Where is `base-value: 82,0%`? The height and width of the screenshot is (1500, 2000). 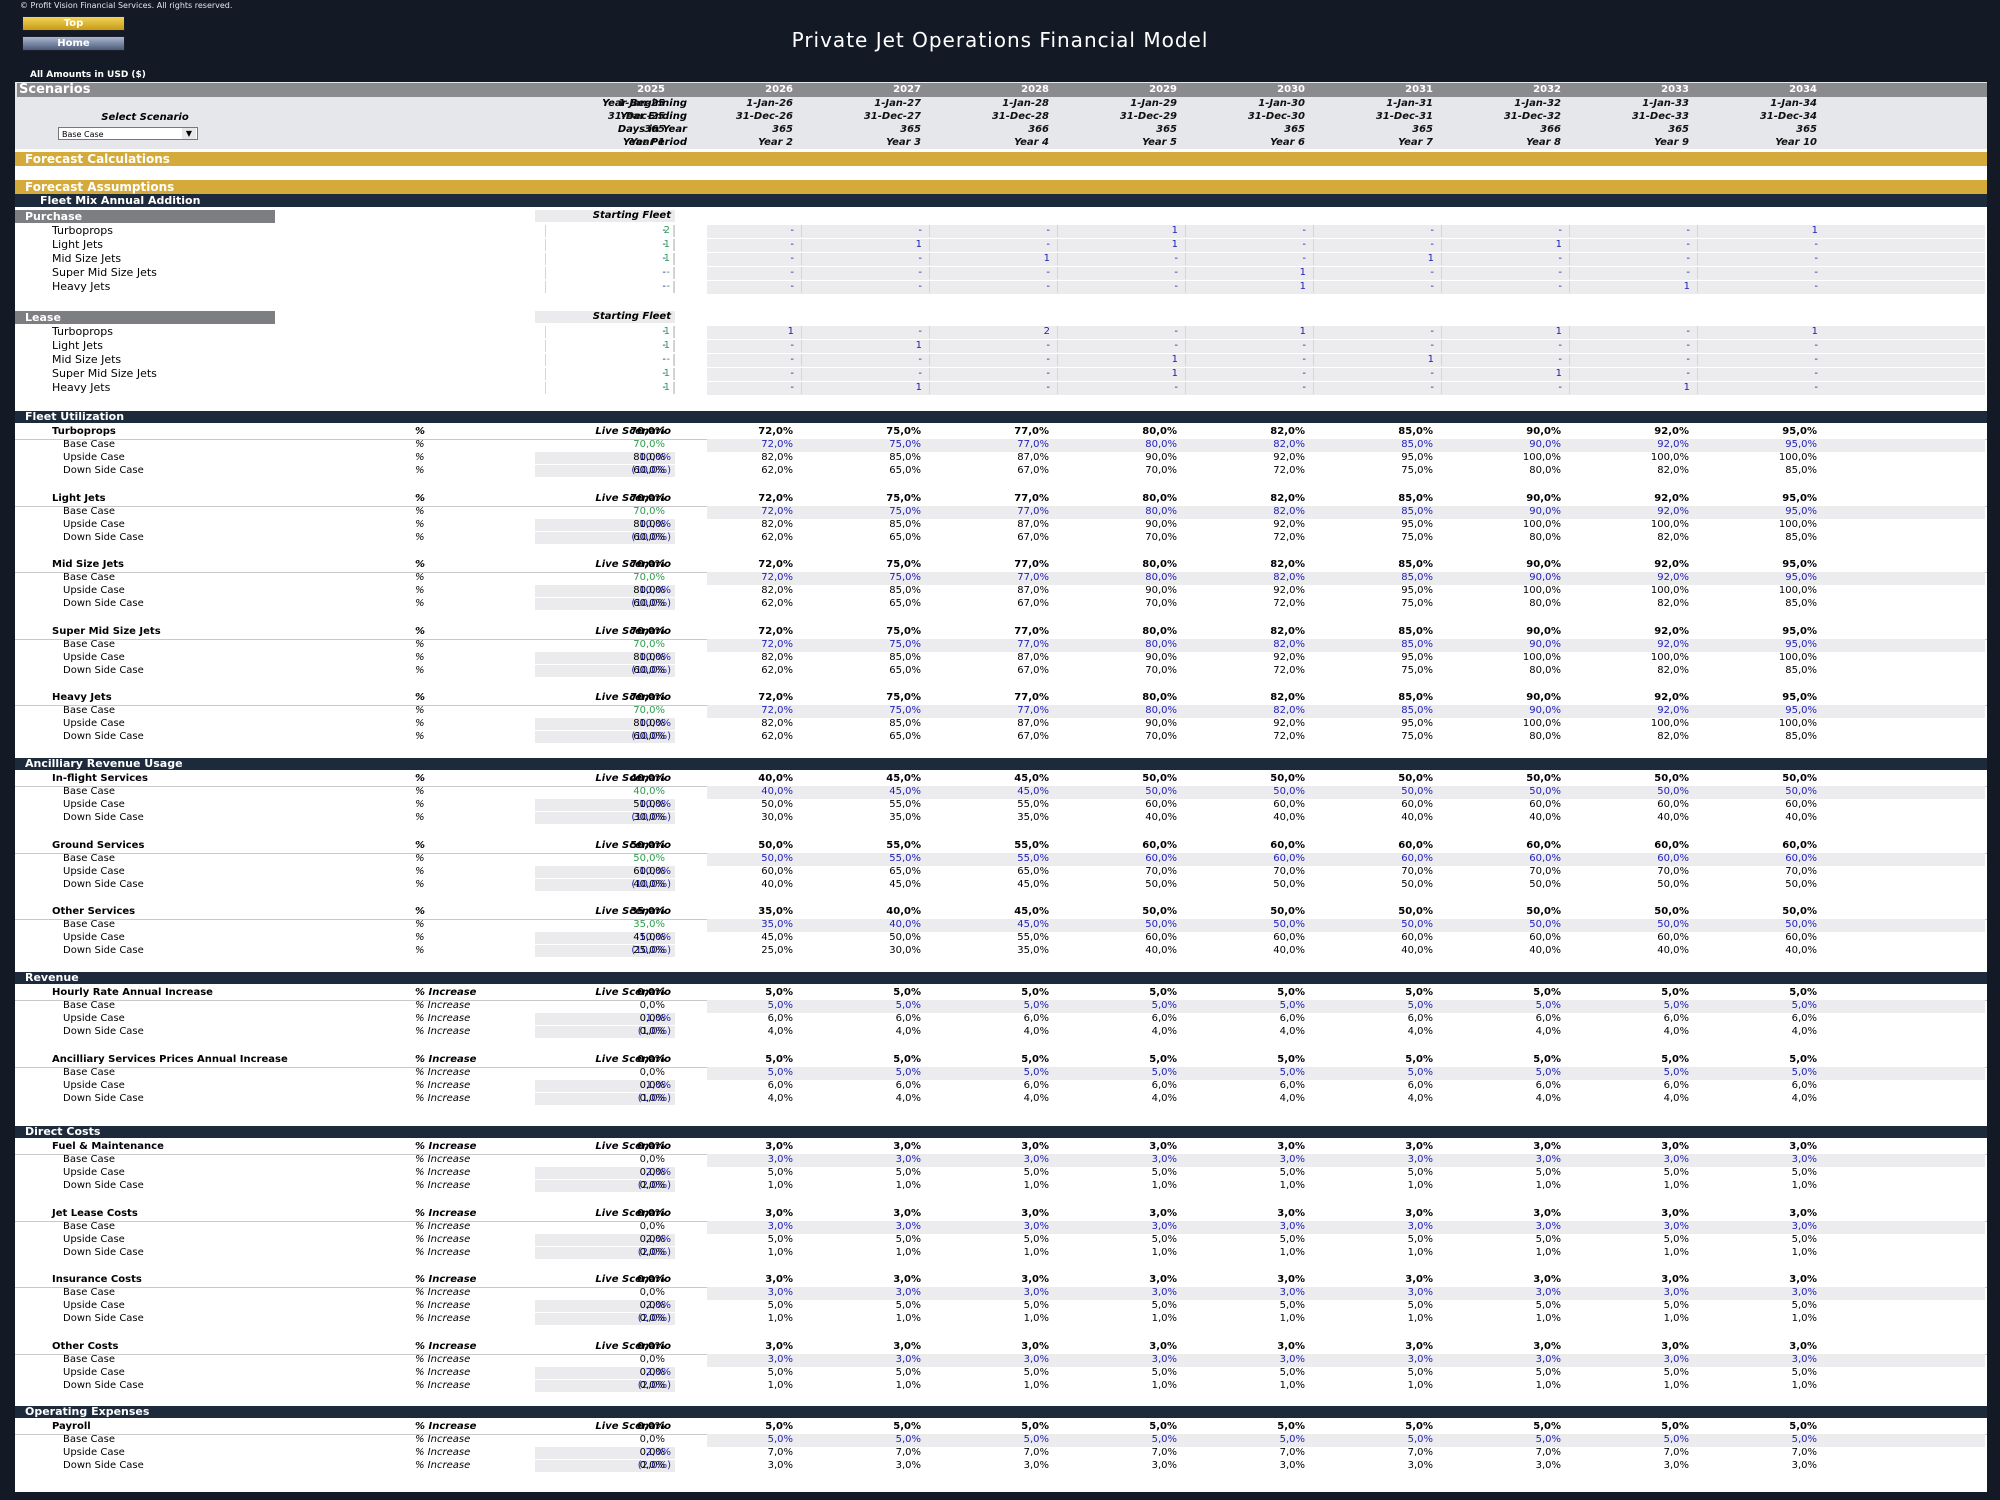 base-value: 82,0% is located at coordinates (1245, 711).